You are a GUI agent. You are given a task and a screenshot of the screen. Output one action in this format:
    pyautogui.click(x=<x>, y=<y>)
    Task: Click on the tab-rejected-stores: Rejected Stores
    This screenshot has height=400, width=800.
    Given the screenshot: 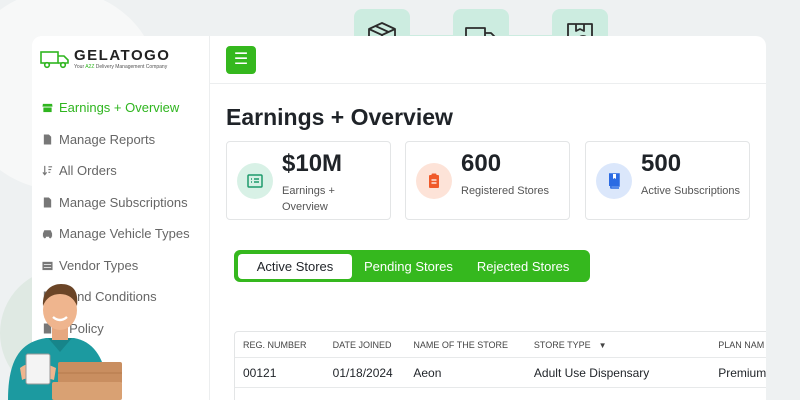 What is the action you would take?
    pyautogui.click(x=523, y=266)
    